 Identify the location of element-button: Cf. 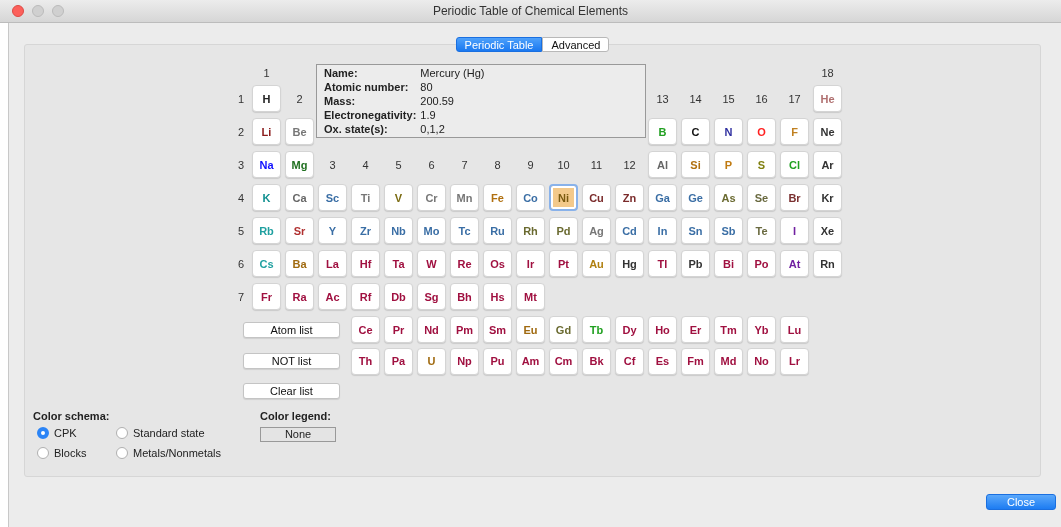
(629, 361).